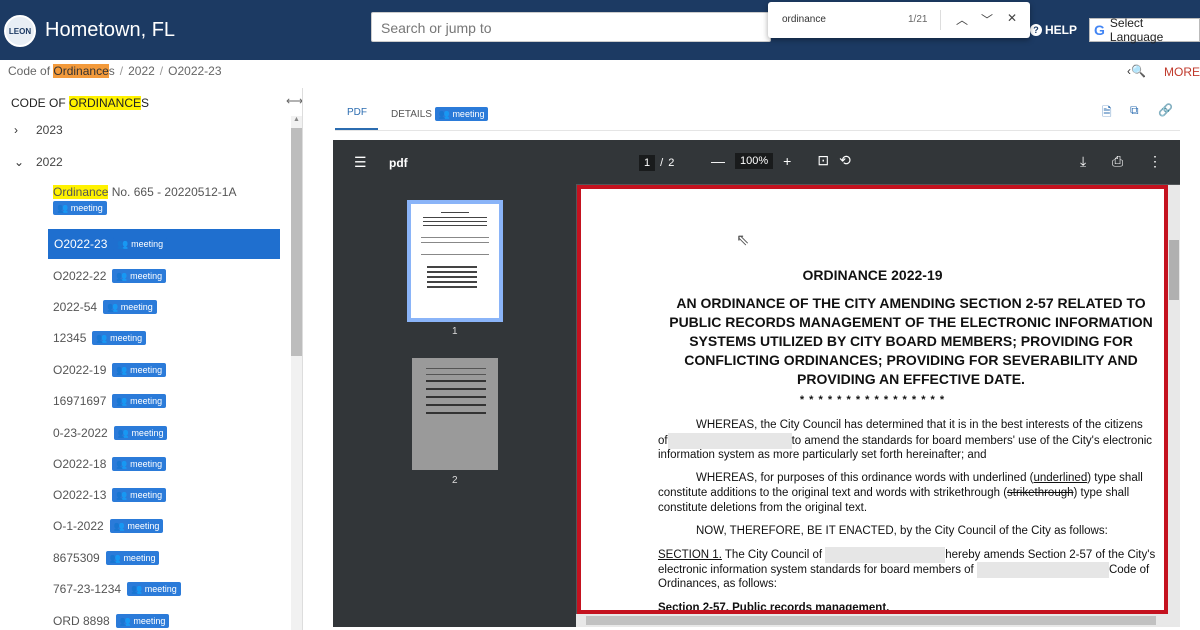  Describe the element at coordinates (804, 19) in the screenshot. I see `find-input: ordinance` at that location.